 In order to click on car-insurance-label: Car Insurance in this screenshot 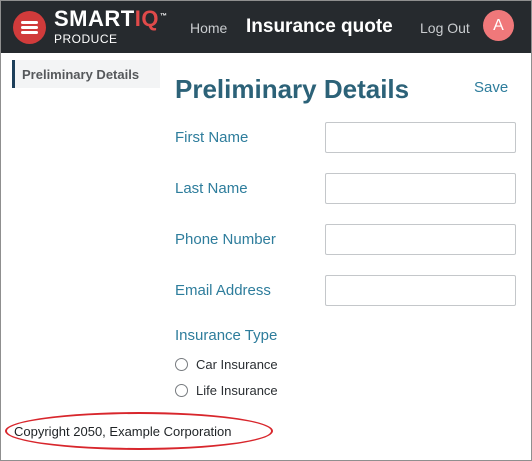, I will do `click(237, 364)`.